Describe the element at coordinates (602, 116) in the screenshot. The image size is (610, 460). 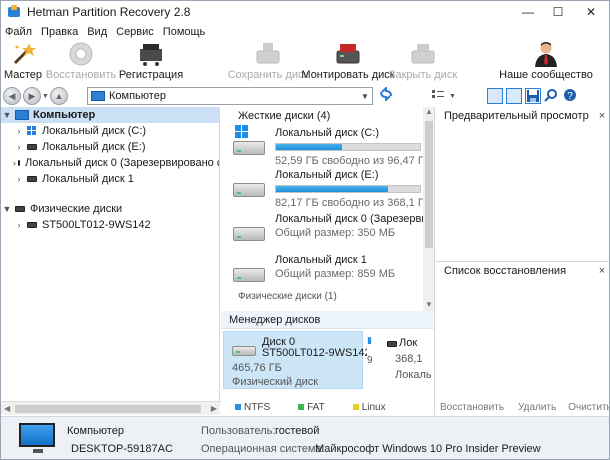
I see `close-preview-icon: ×` at that location.